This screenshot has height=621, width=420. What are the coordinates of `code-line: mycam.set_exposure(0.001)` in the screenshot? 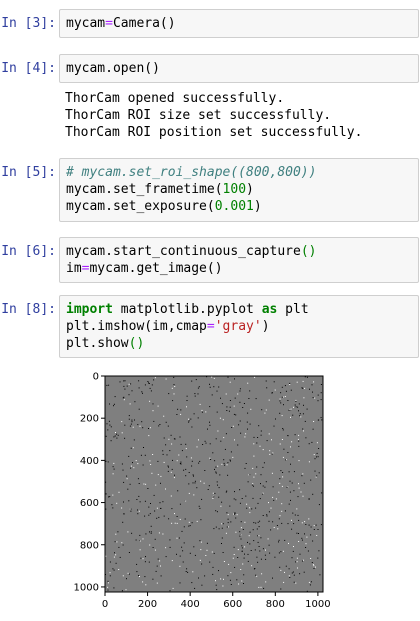 It's located at (164, 206).